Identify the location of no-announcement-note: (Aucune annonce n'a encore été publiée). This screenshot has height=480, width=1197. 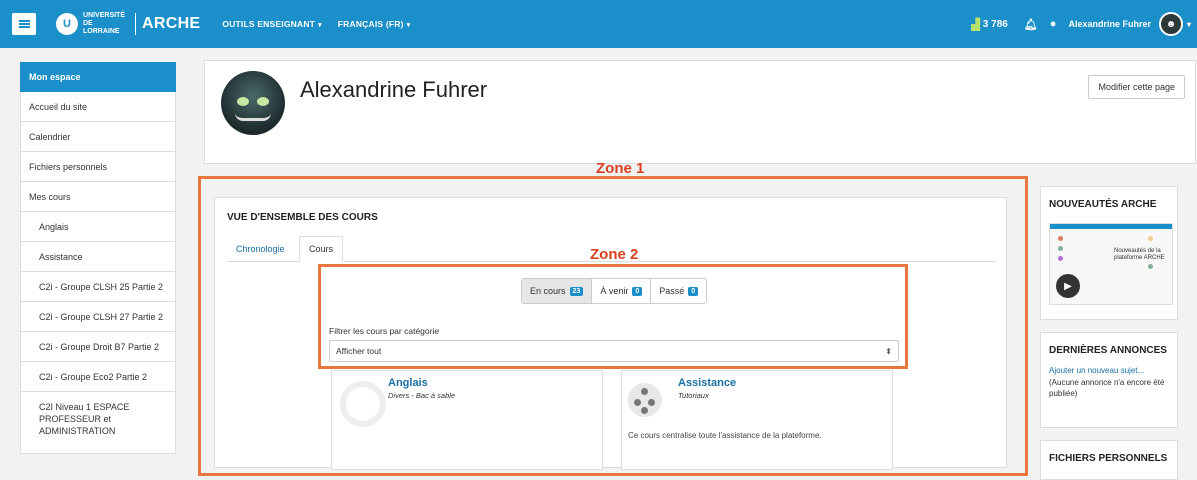
(1107, 388).